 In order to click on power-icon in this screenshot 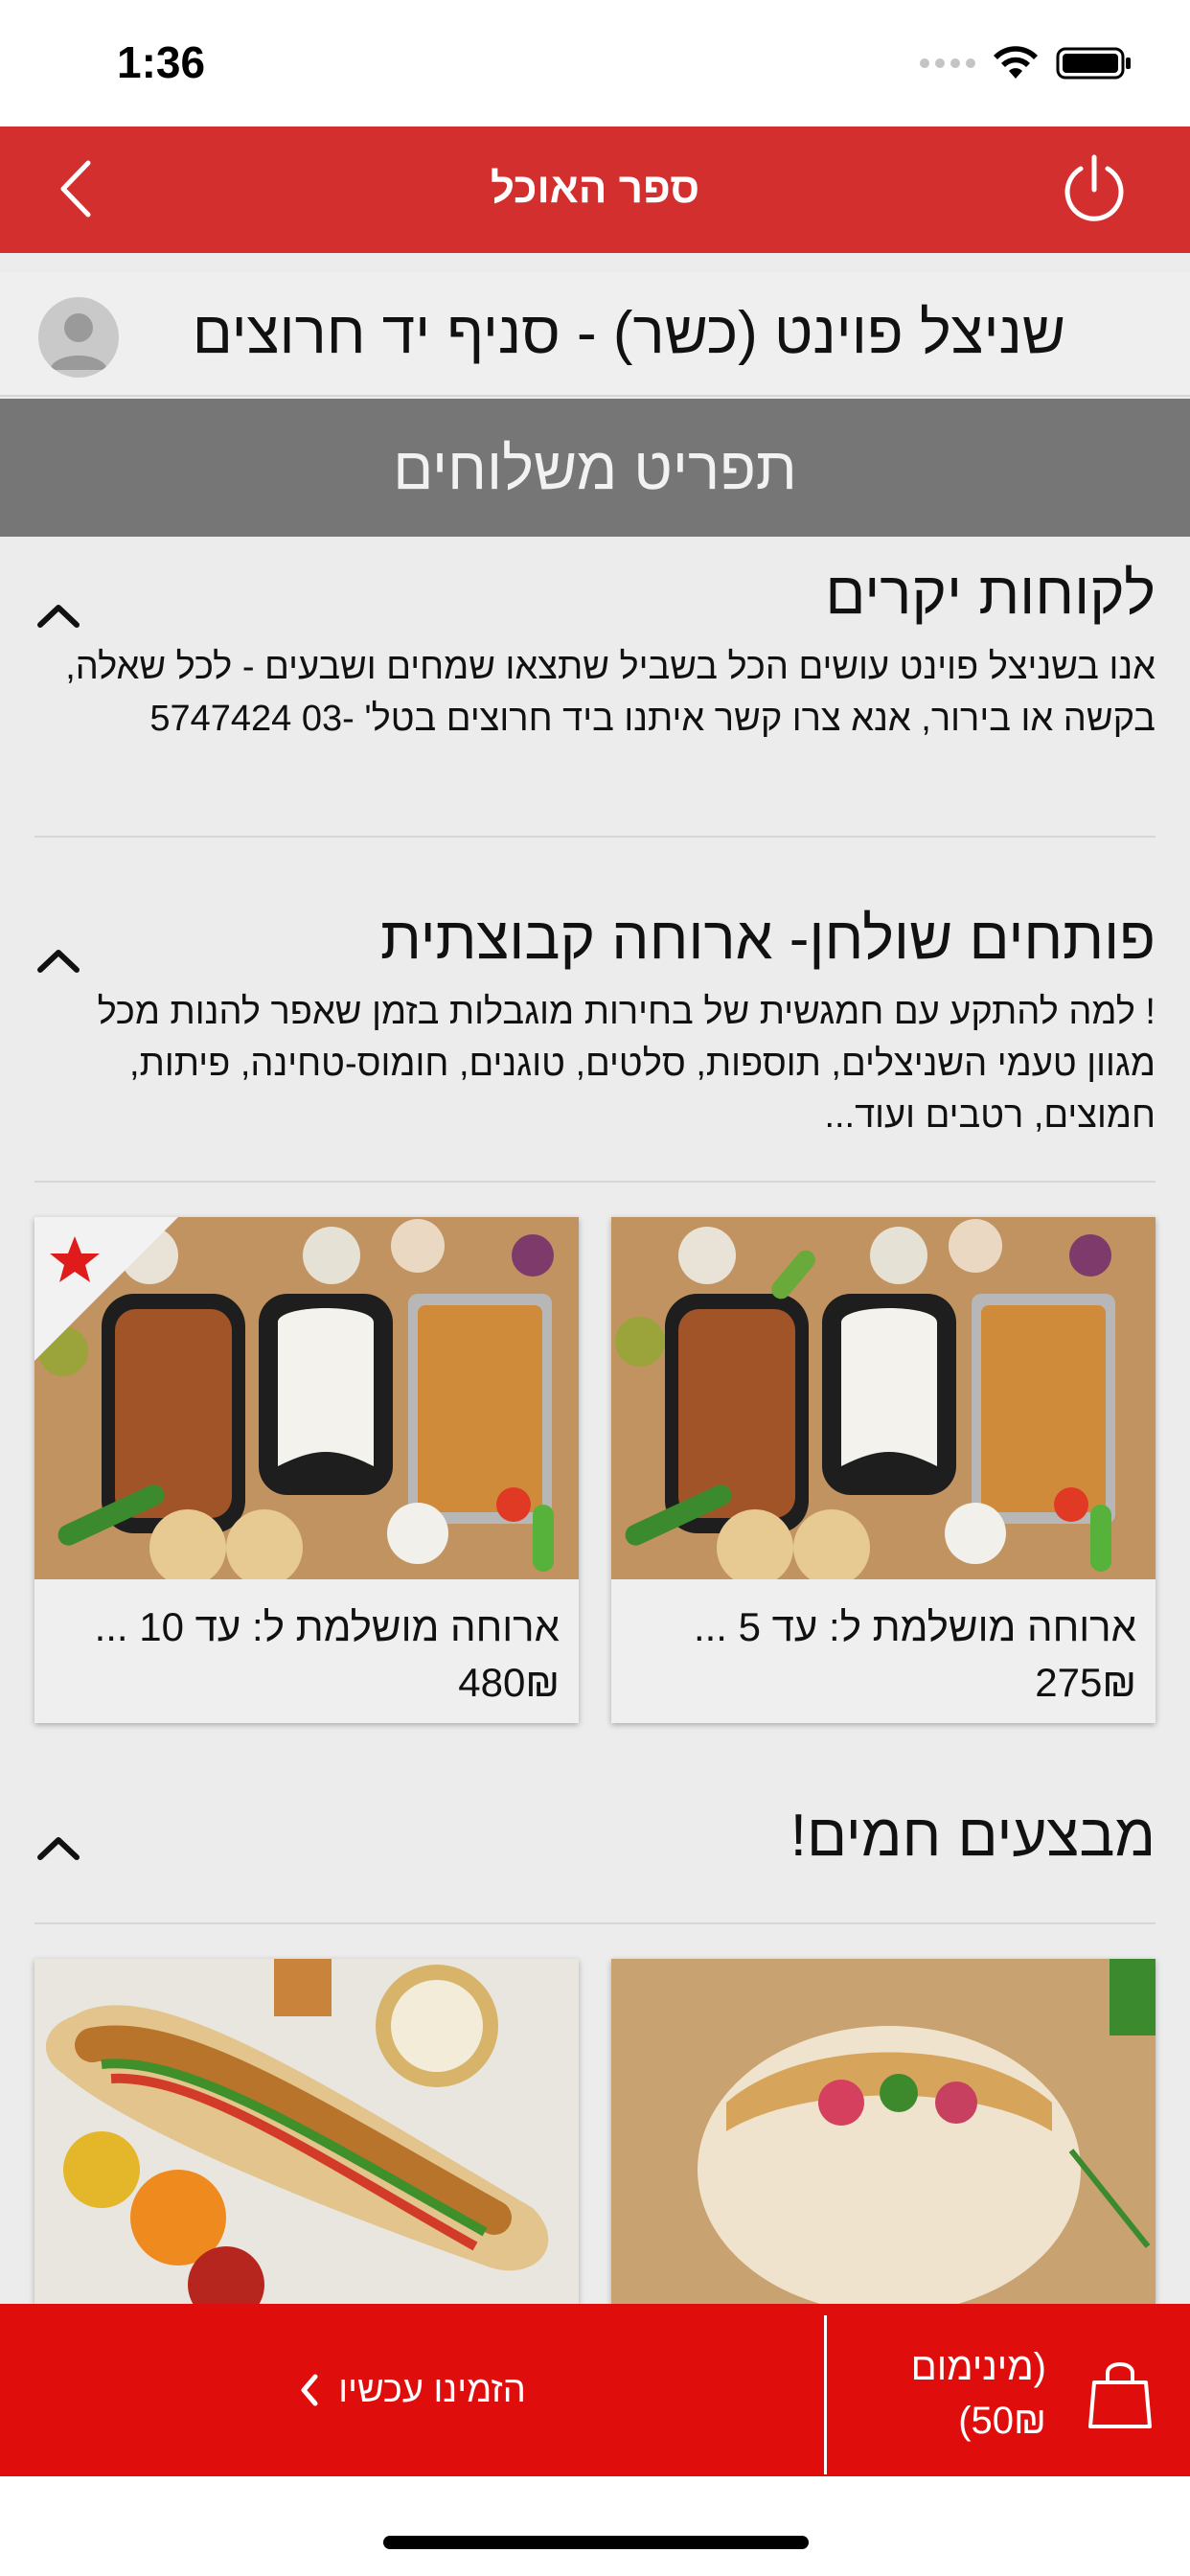, I will do `click(1095, 189)`.